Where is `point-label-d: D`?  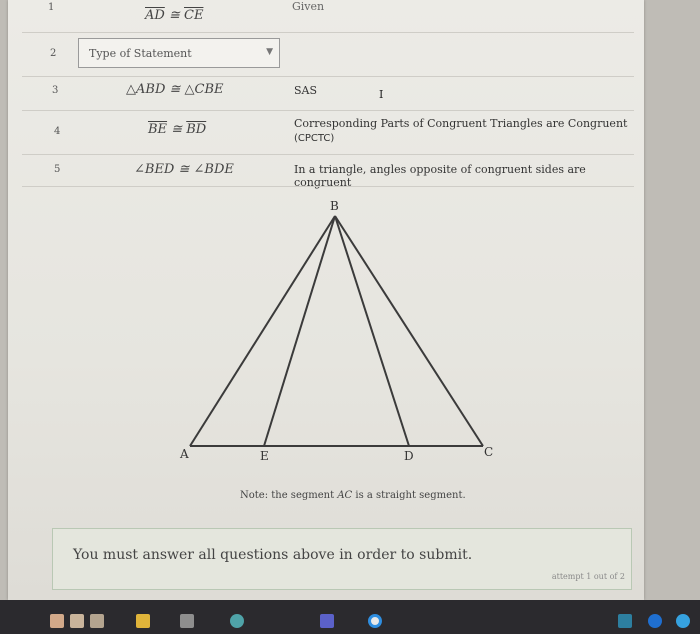
point-label-d: D is located at coordinates (409, 456).